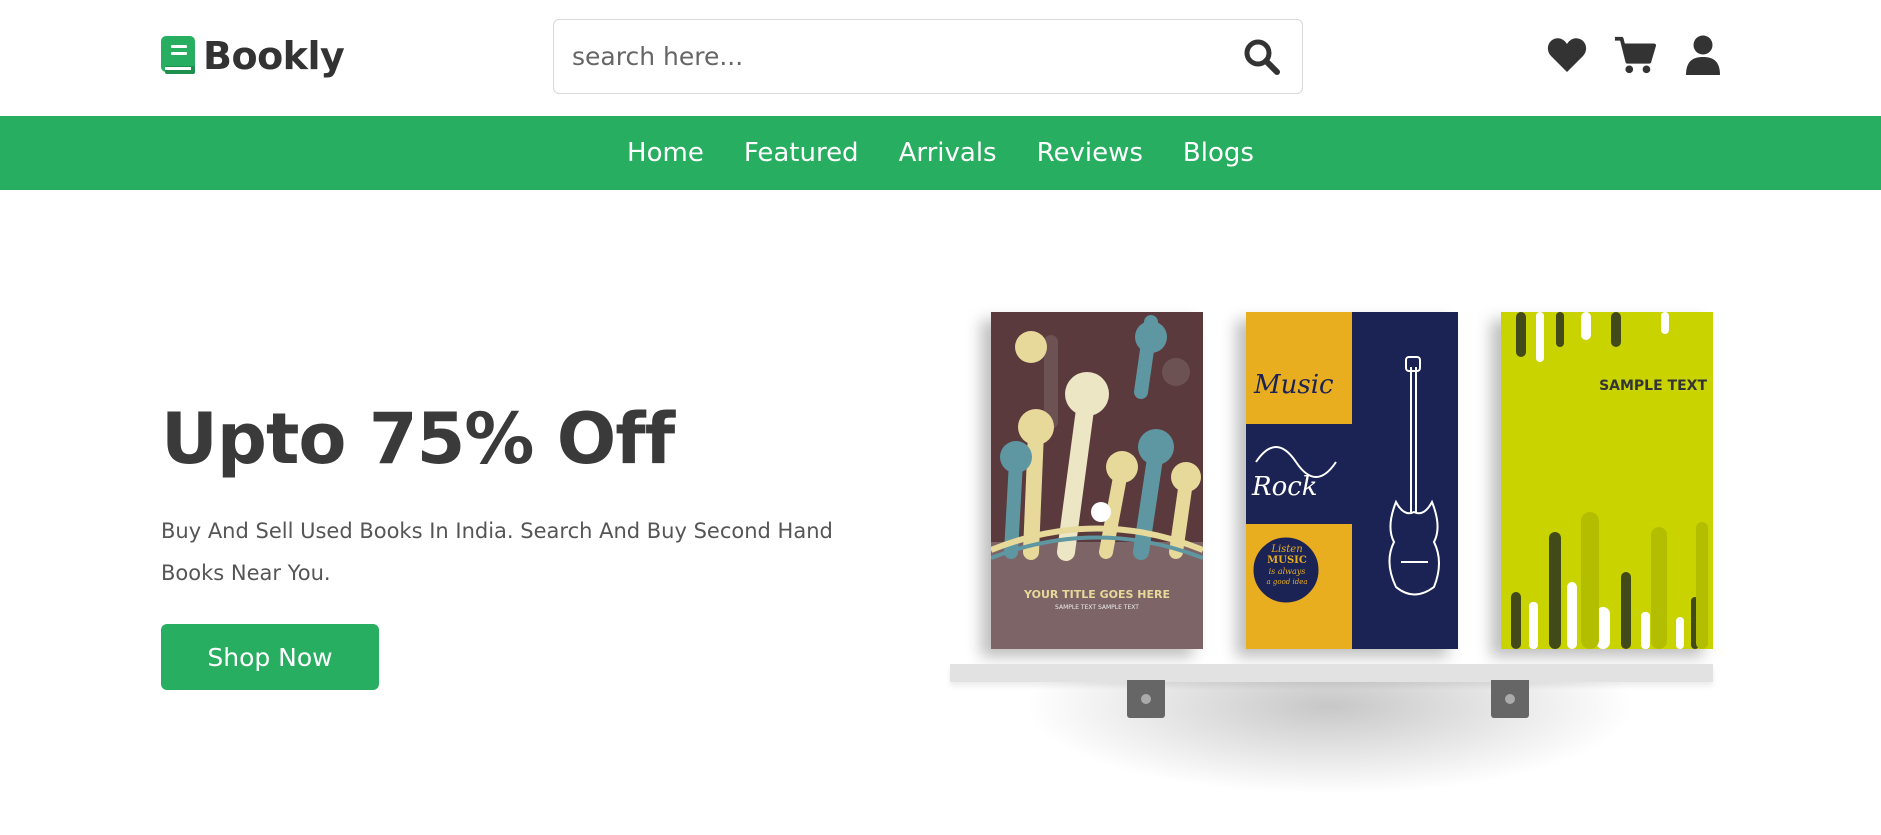 The image size is (1881, 835). Describe the element at coordinates (801, 153) in the screenshot. I see `nav-item-featured: Featured` at that location.